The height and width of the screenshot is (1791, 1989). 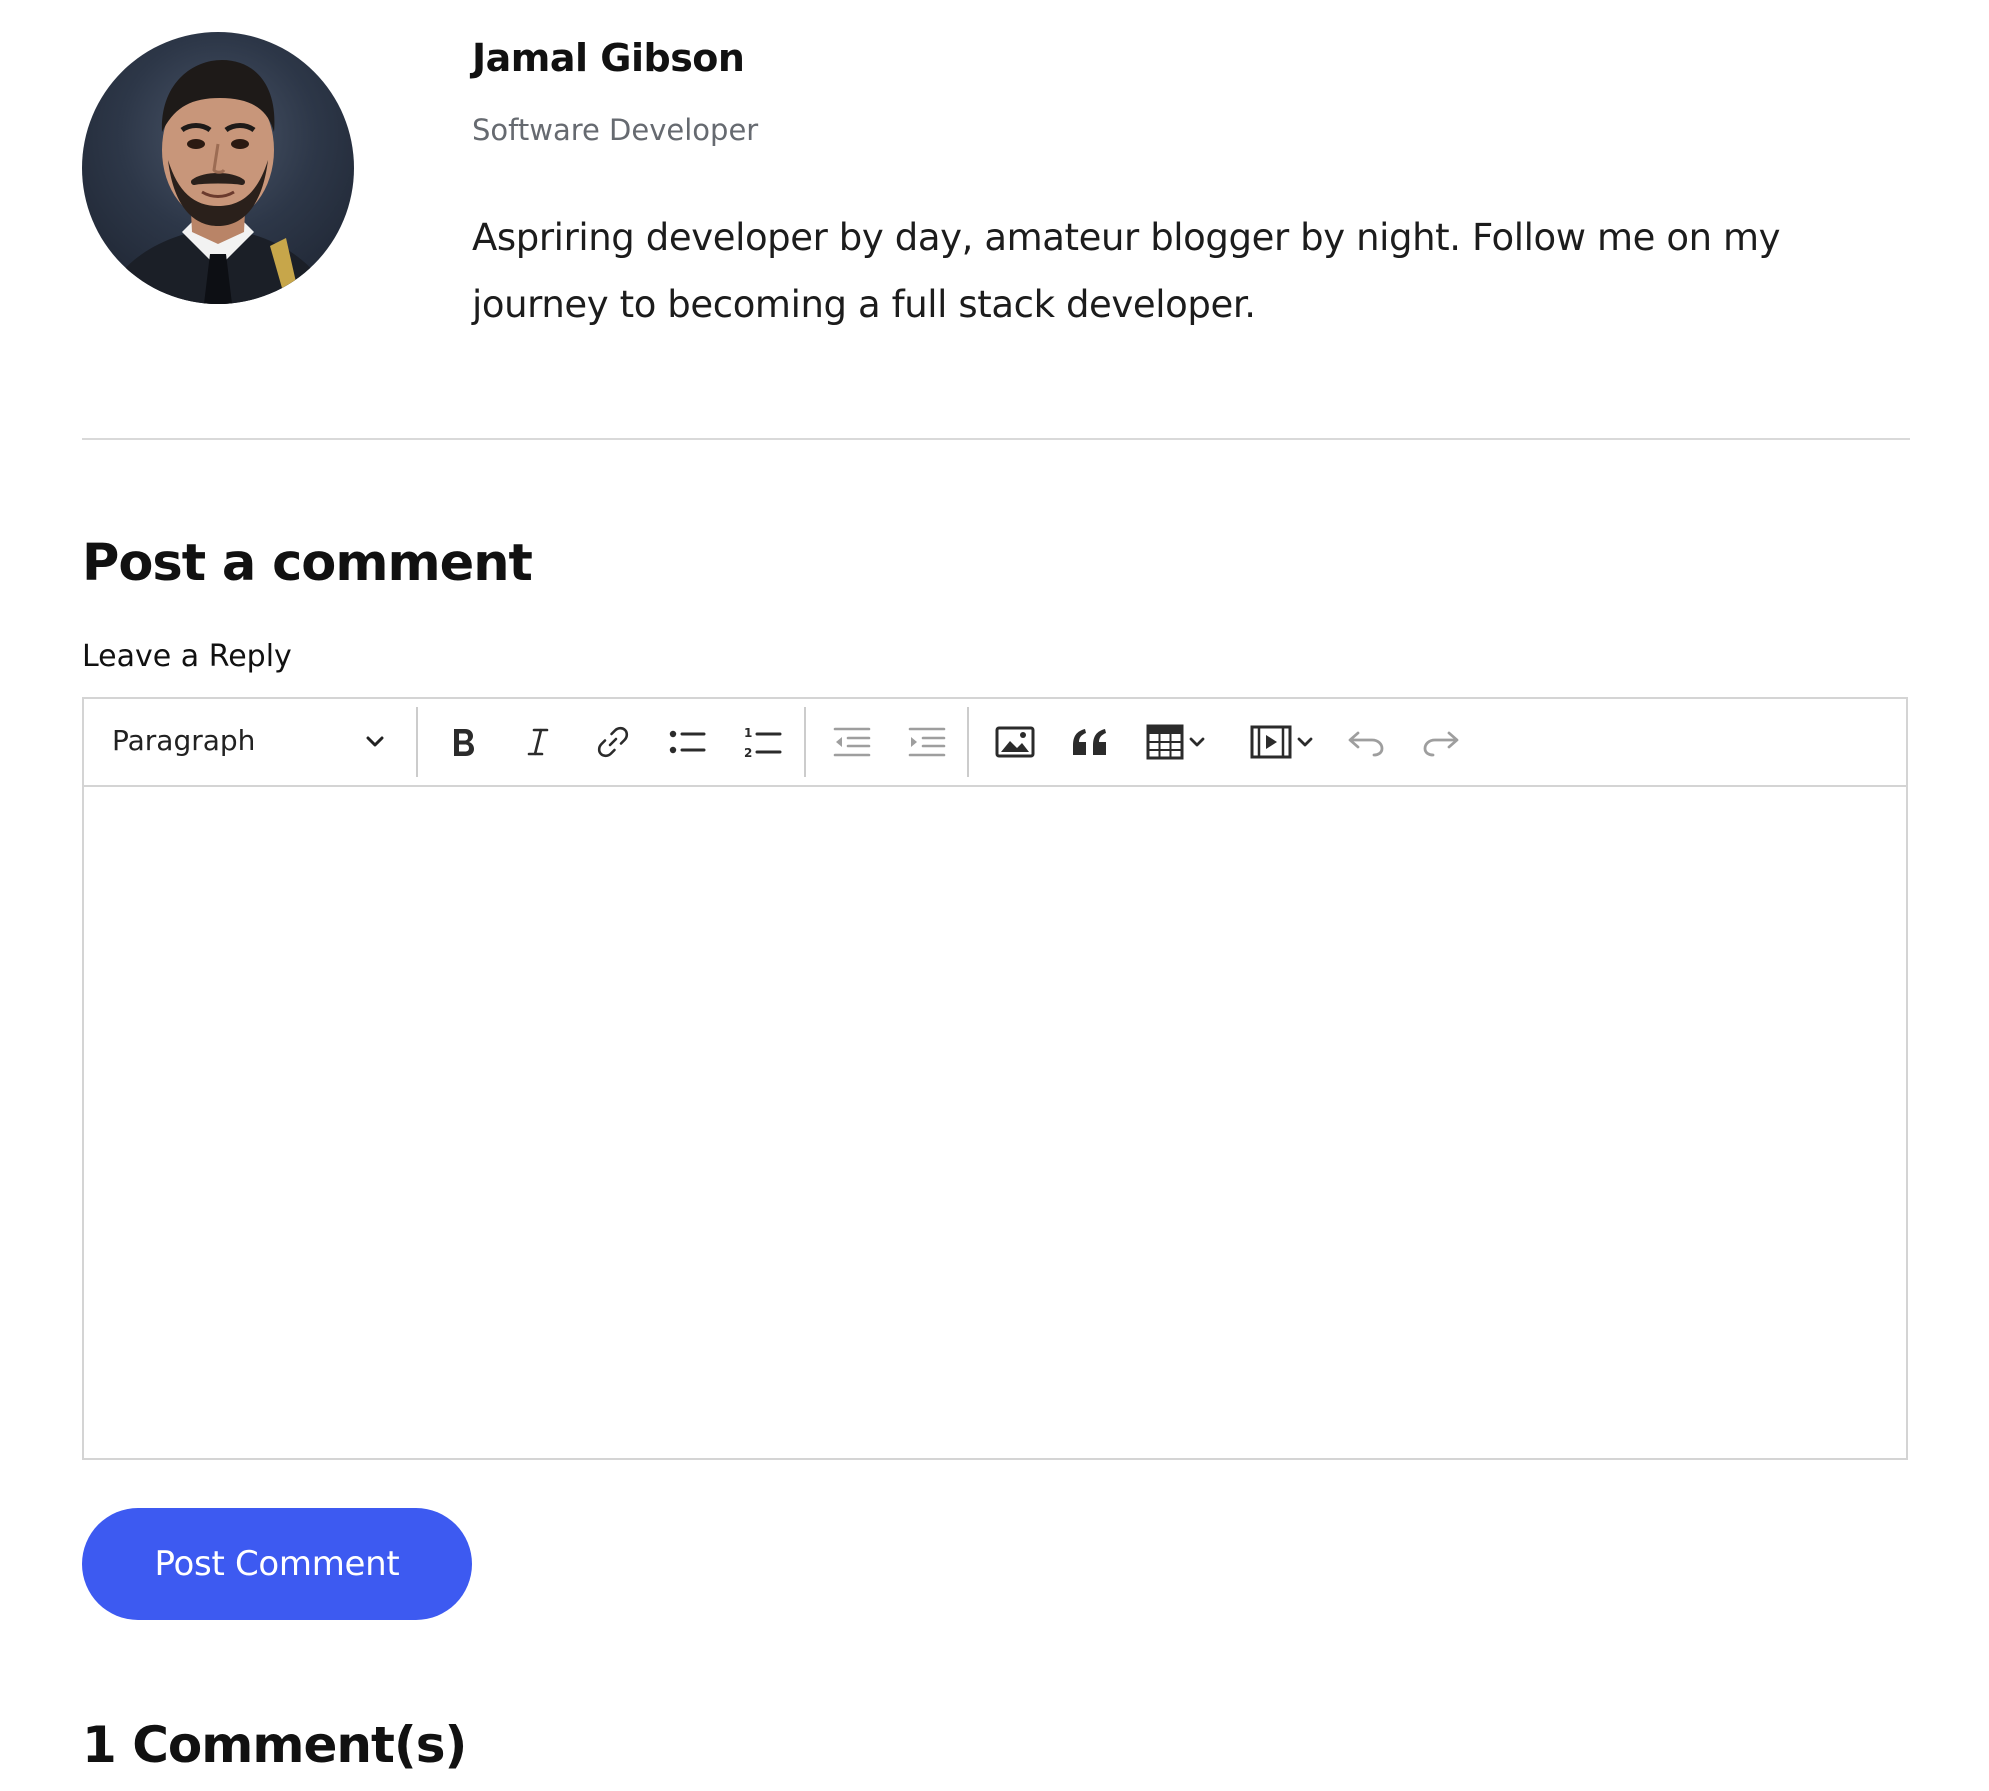 I want to click on insert-image-button, so click(x=1015, y=742).